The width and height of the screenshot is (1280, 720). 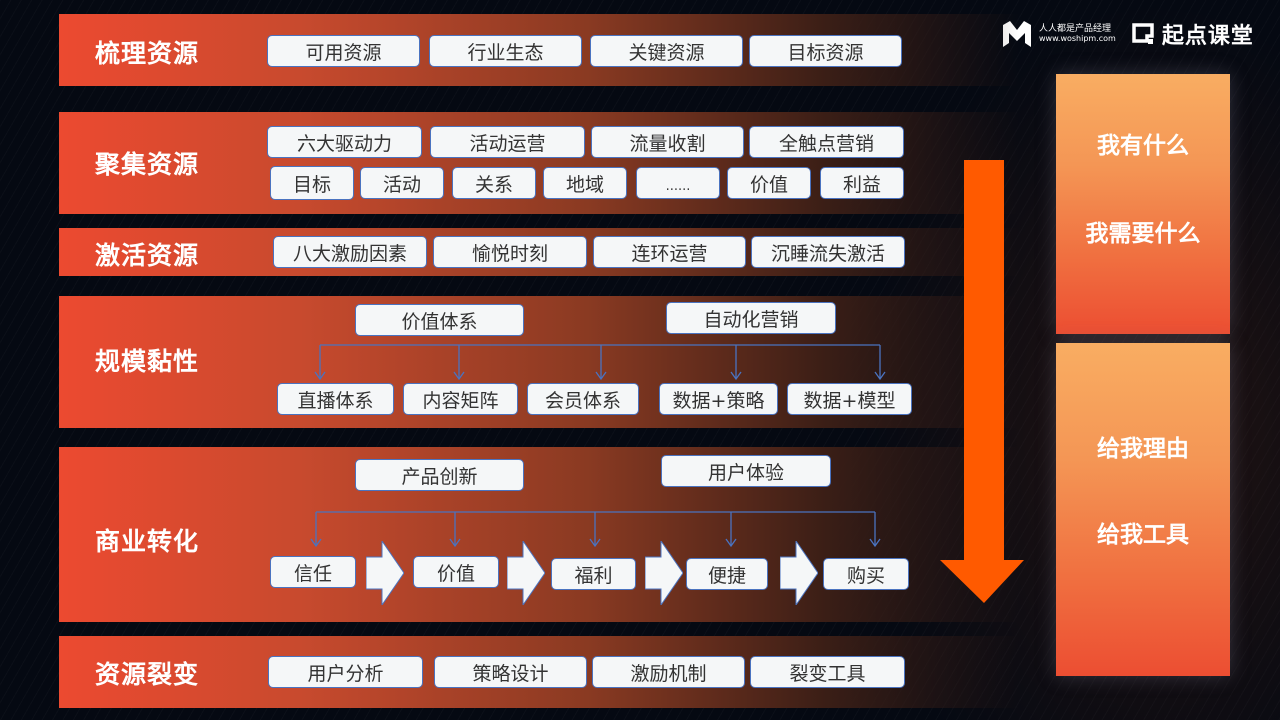 What do you see at coordinates (982, 381) in the screenshot?
I see `down-arrow-icon` at bounding box center [982, 381].